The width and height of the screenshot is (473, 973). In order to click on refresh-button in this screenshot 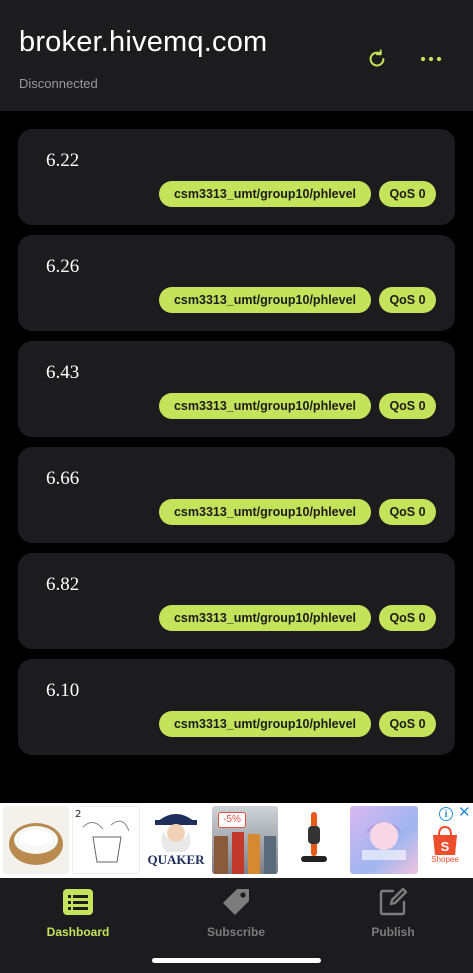, I will do `click(377, 59)`.